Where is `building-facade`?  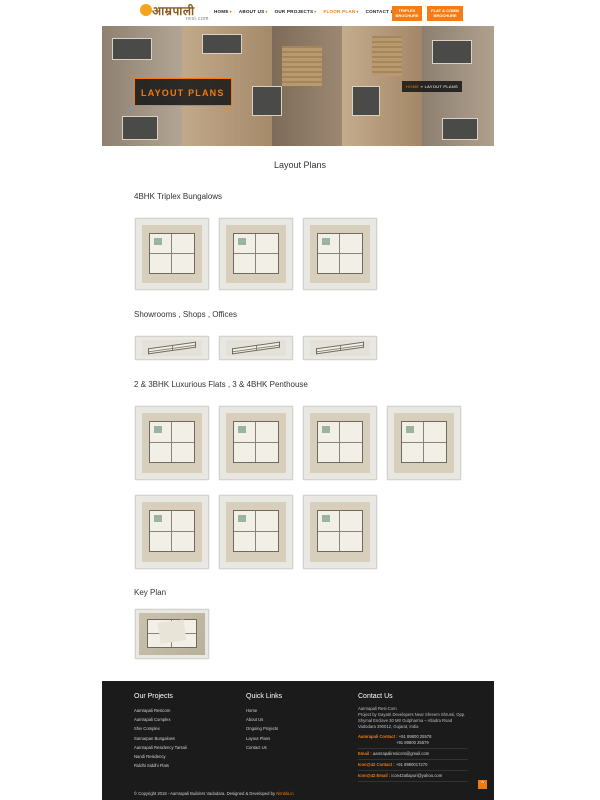
building-facade is located at coordinates (307, 86).